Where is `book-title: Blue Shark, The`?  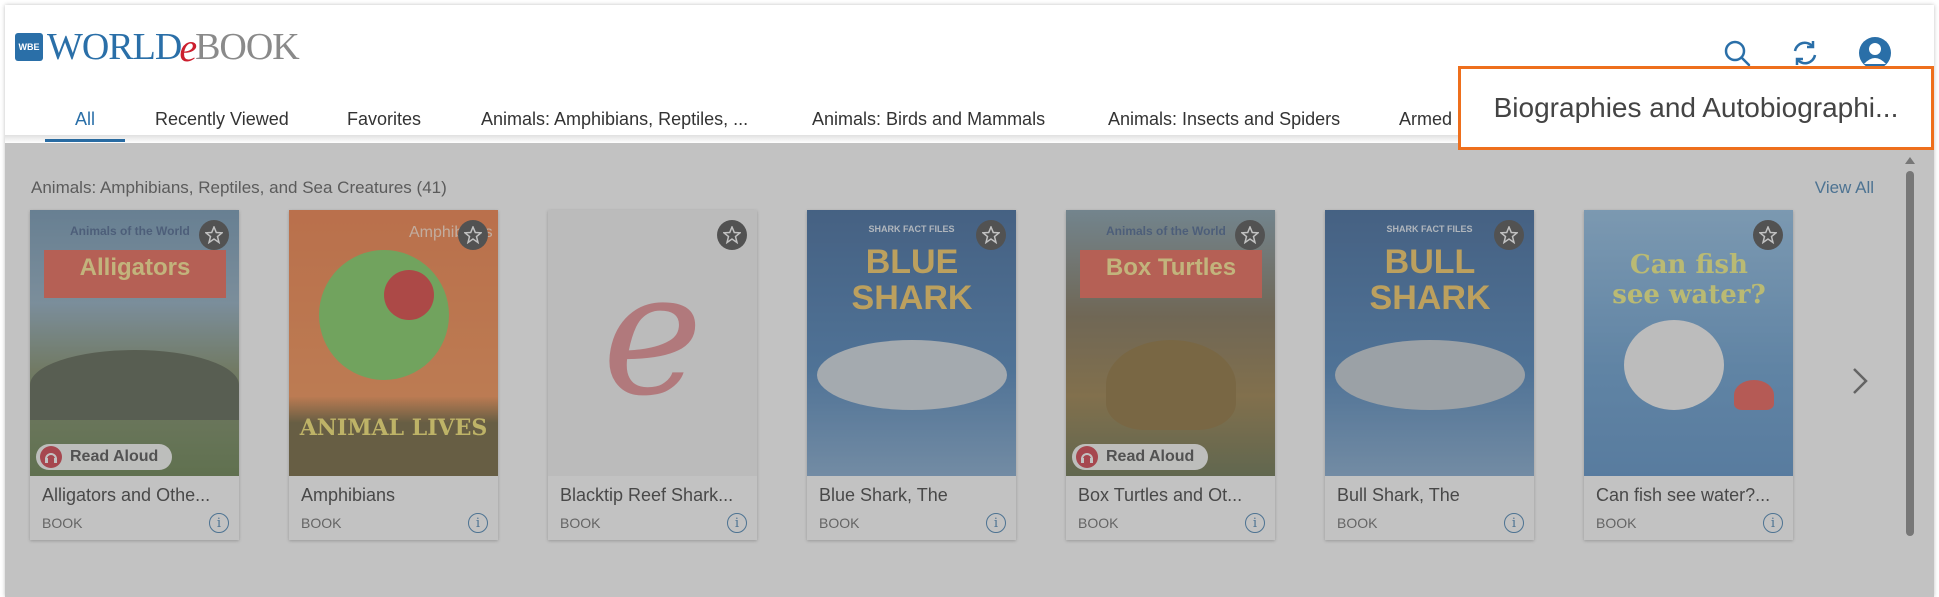
book-title: Blue Shark, The is located at coordinates (883, 495).